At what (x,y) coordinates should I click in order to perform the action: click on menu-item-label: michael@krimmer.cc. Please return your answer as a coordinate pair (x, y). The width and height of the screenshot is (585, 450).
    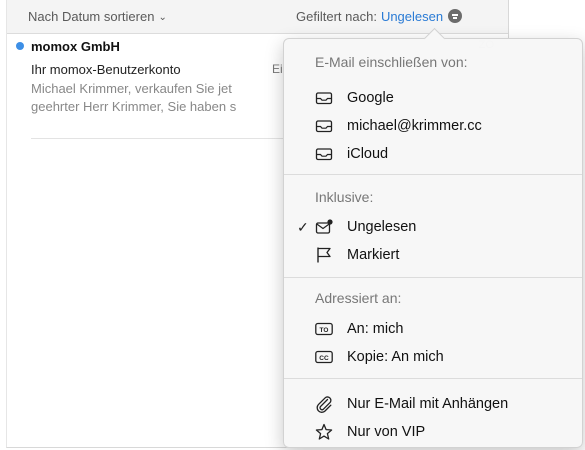
    Looking at the image, I should click on (414, 126).